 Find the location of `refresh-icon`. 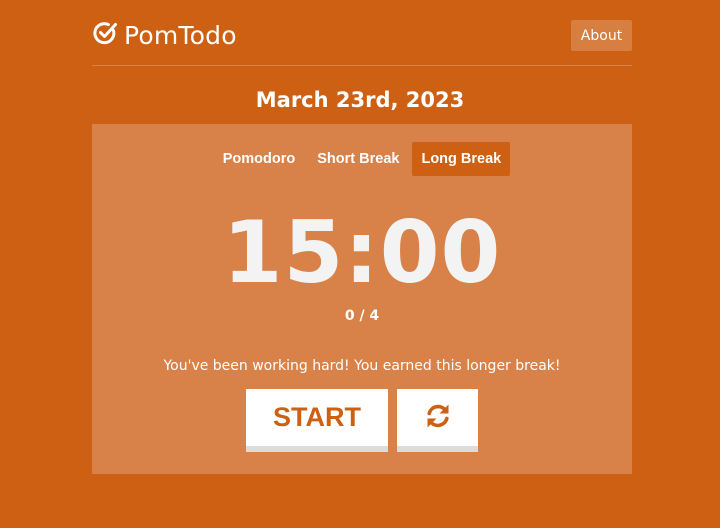

refresh-icon is located at coordinates (438, 417).